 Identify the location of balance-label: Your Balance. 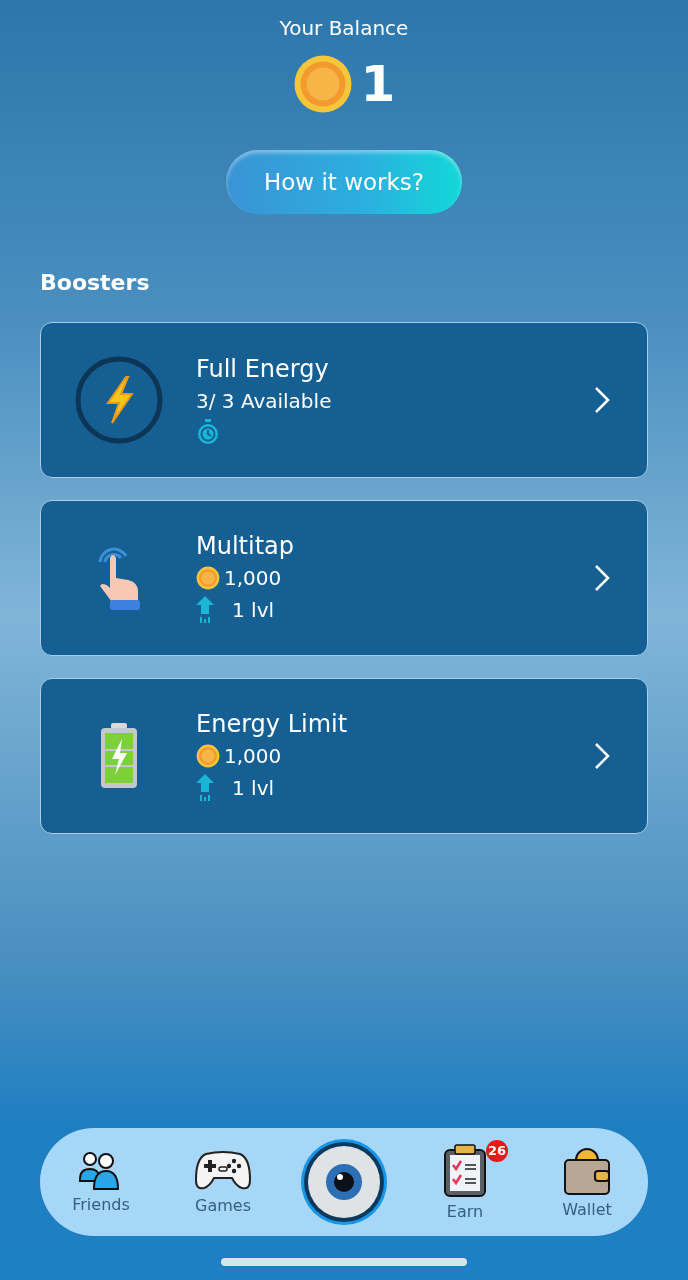
(344, 28).